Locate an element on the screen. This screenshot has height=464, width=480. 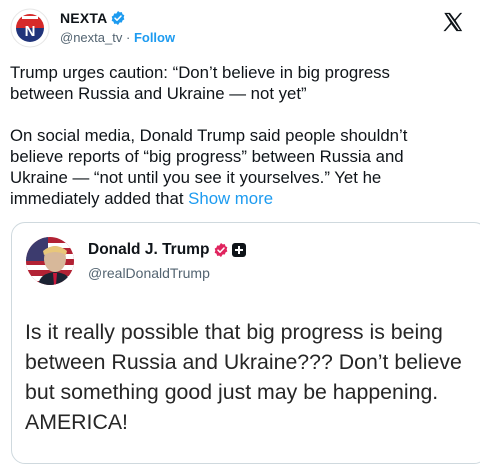
red-verified-badge-icon is located at coordinates (221, 250).